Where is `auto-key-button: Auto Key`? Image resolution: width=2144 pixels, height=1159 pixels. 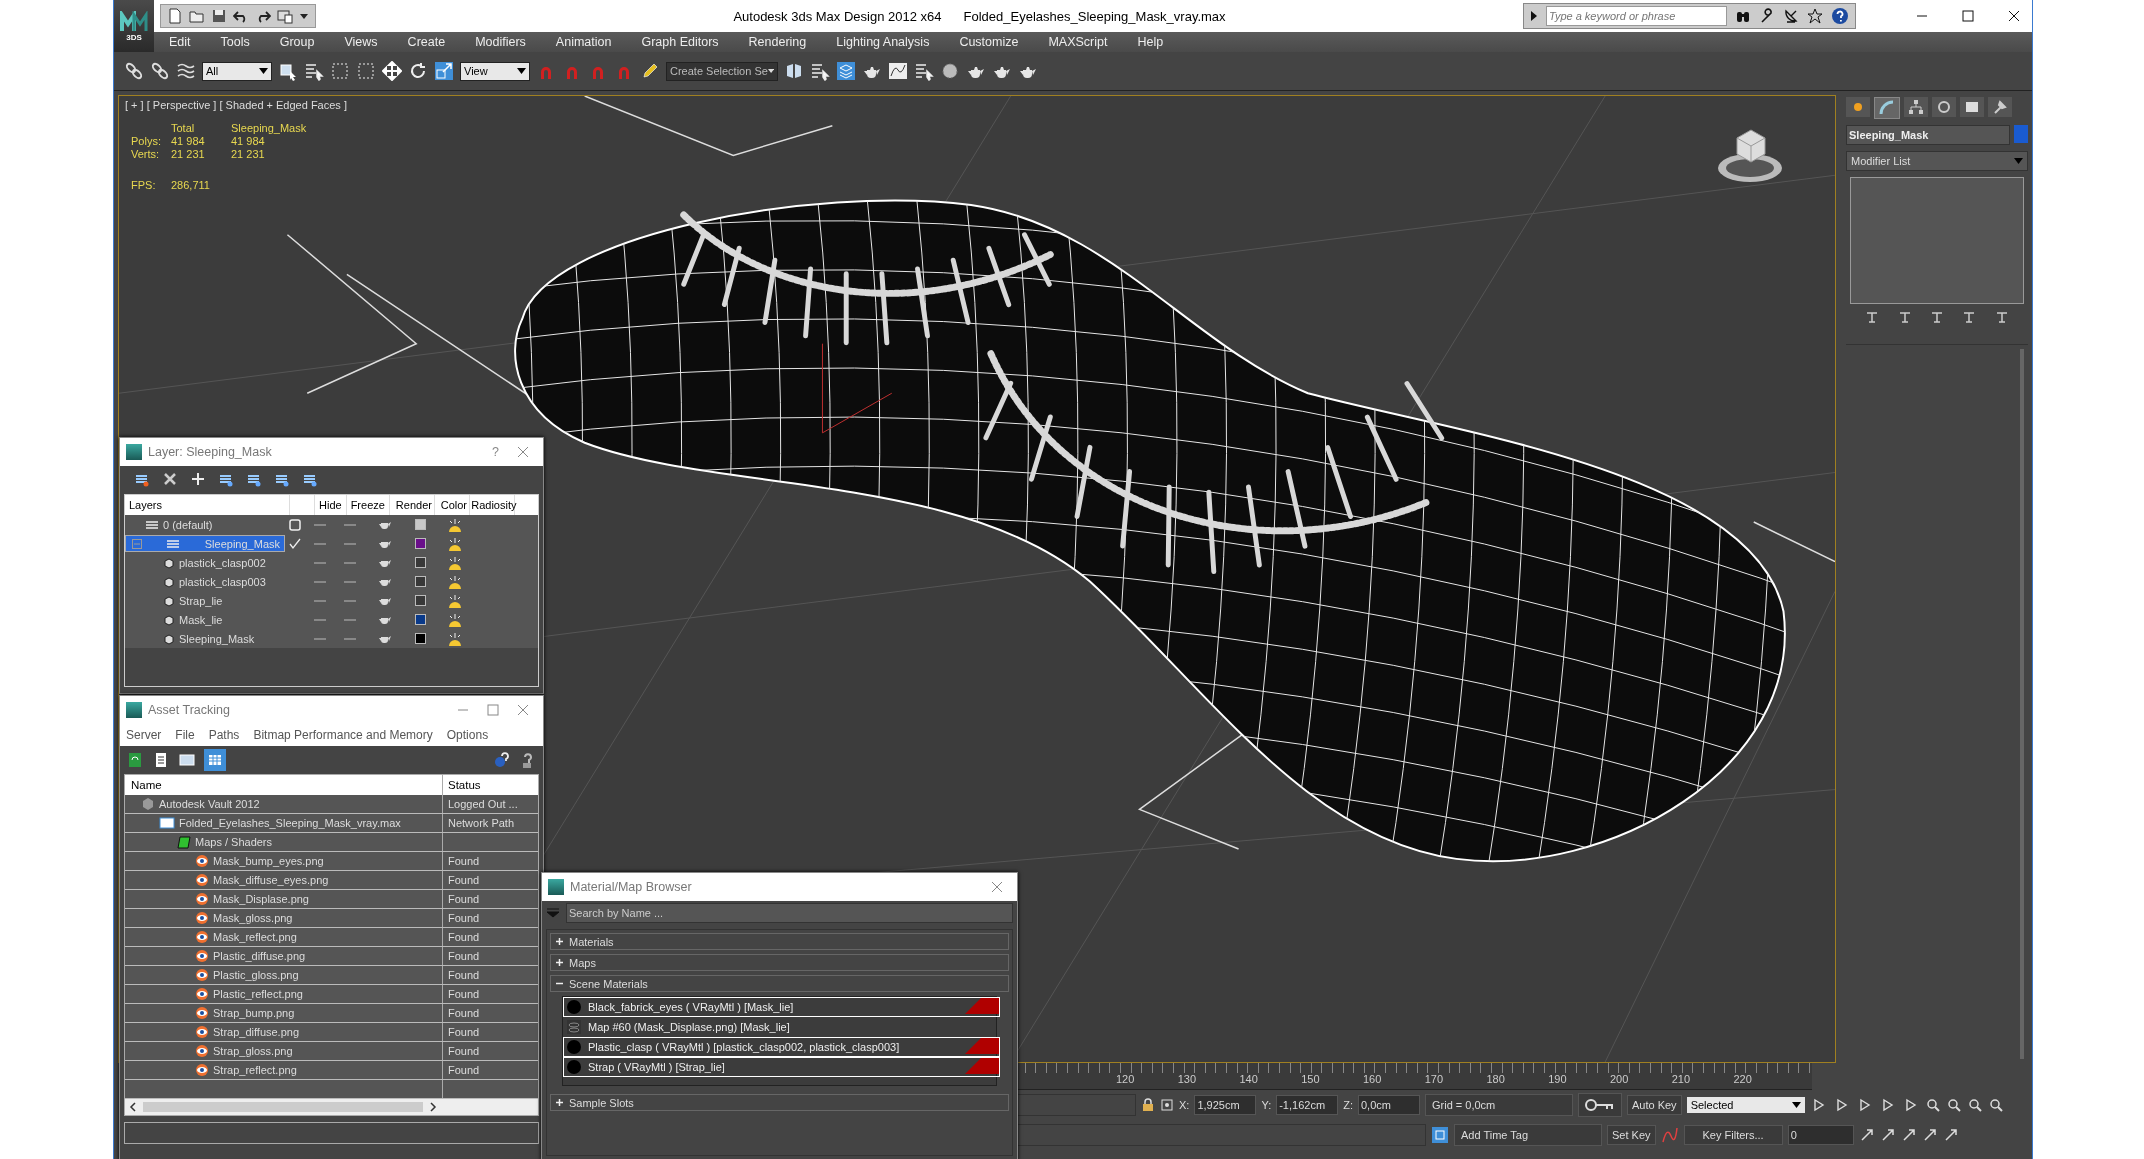 auto-key-button: Auto Key is located at coordinates (1654, 1105).